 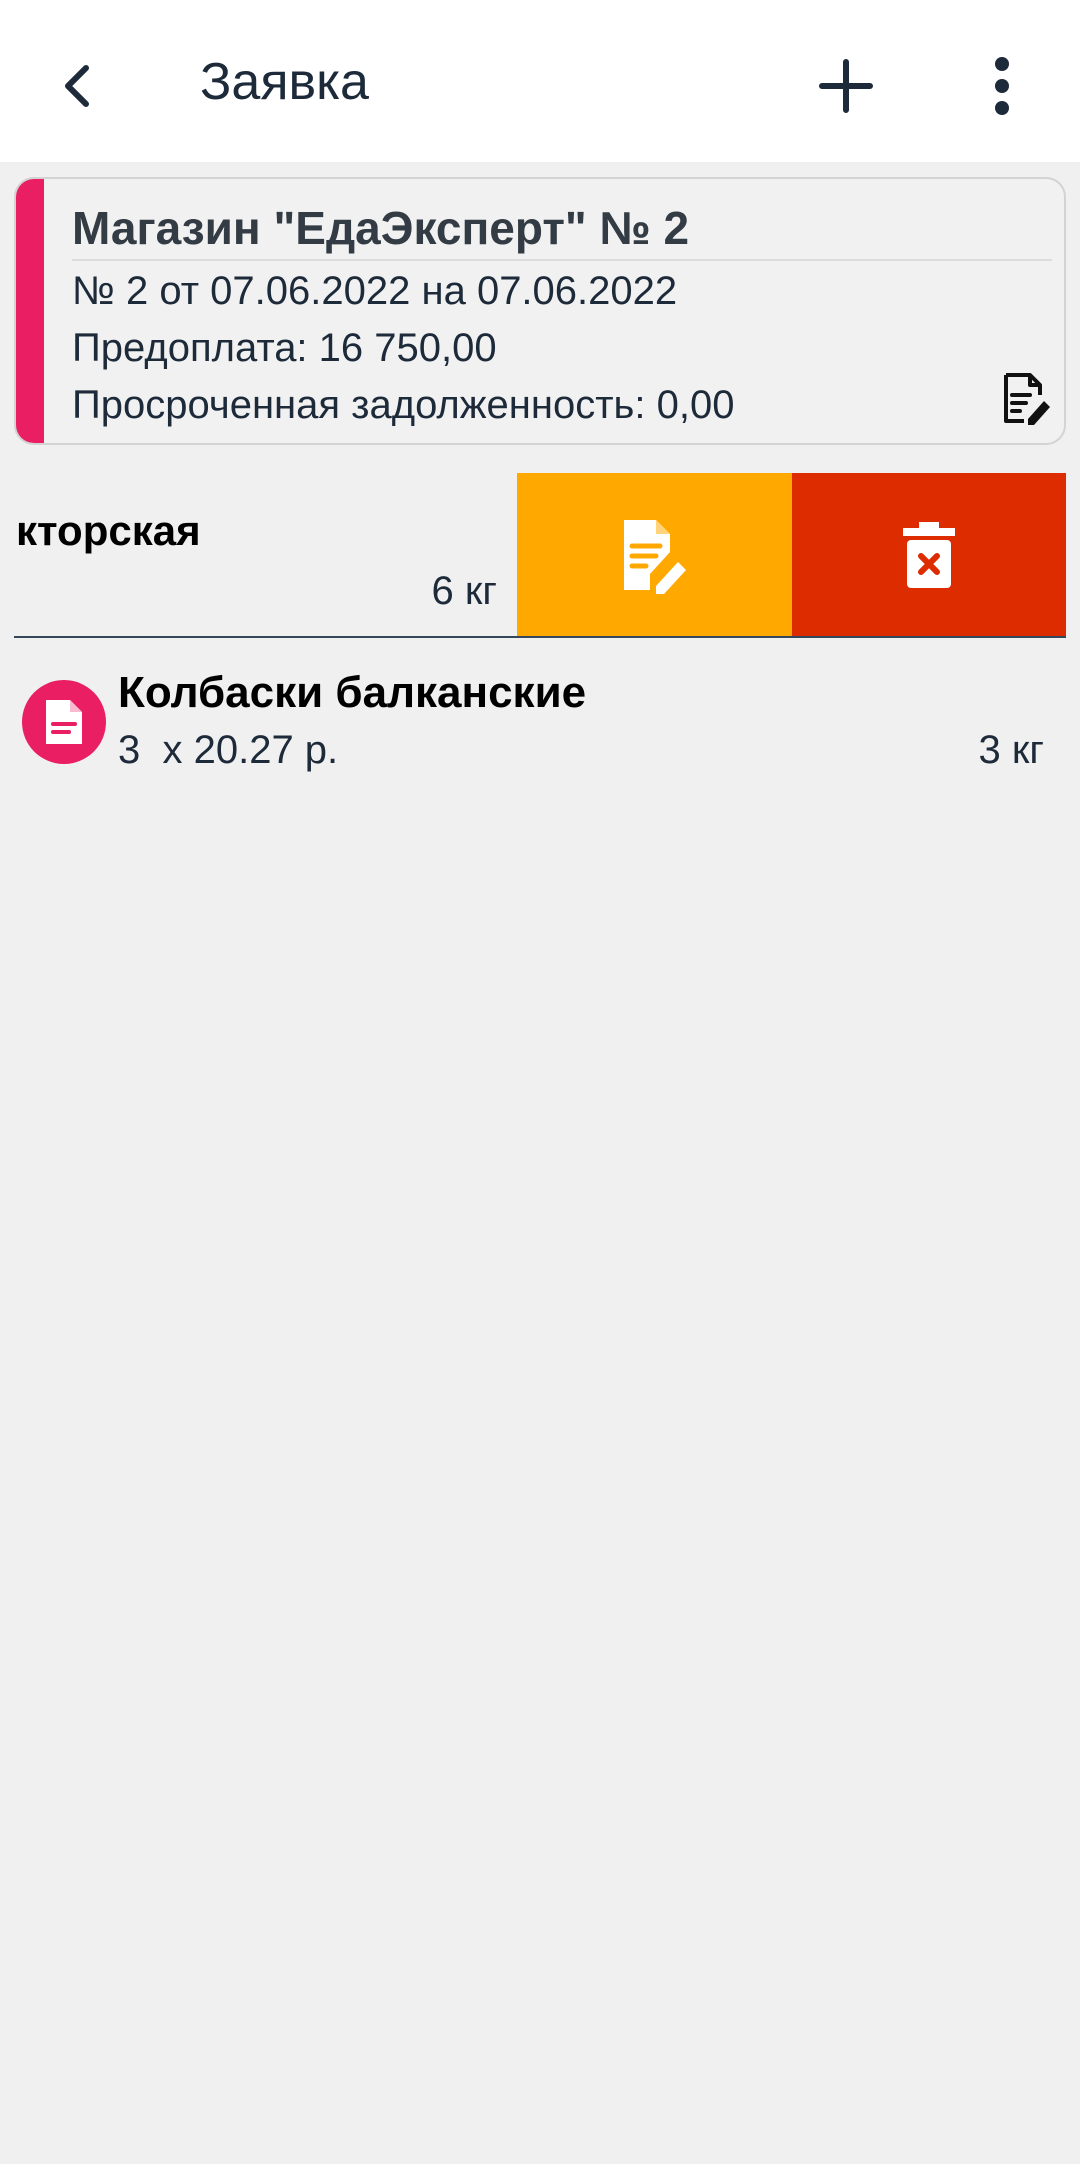 I want to click on prepayment: Предоплата: 16 750,00, so click(x=284, y=348).